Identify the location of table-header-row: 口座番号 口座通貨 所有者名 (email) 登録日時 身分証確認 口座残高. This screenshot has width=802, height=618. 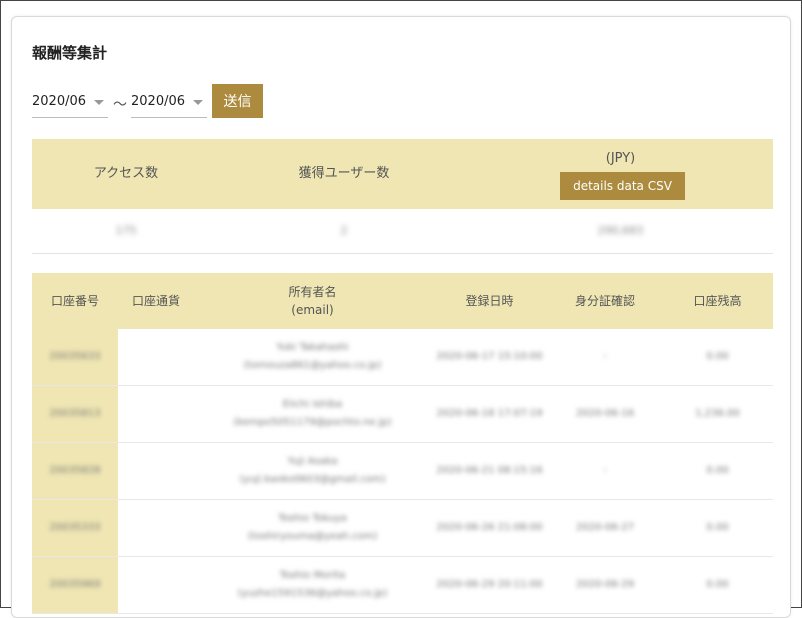
(402, 301).